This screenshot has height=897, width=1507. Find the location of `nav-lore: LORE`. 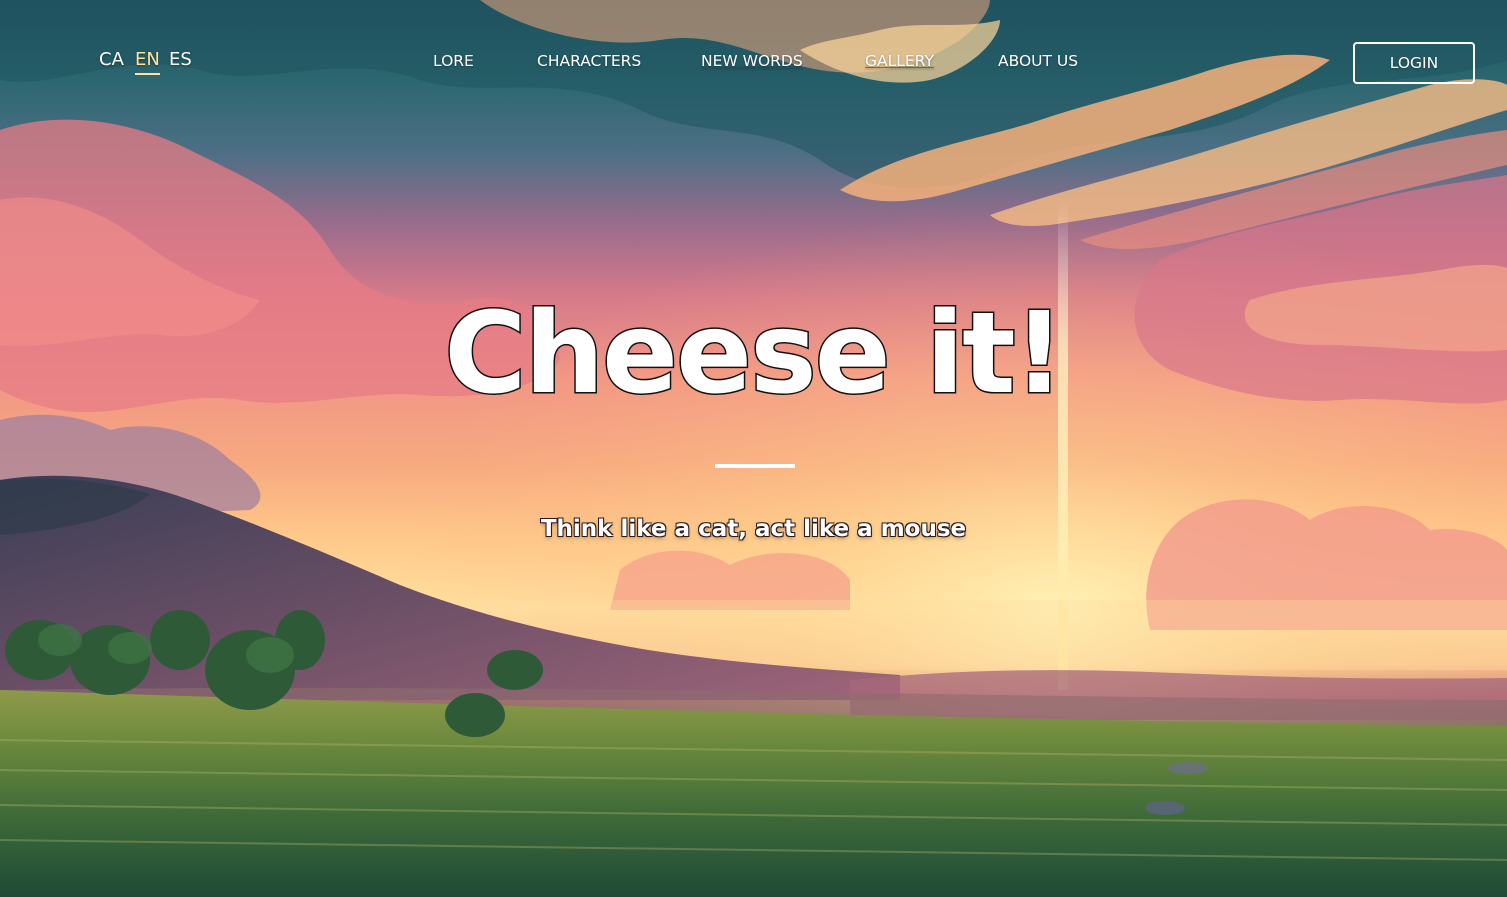

nav-lore: LORE is located at coordinates (453, 61).